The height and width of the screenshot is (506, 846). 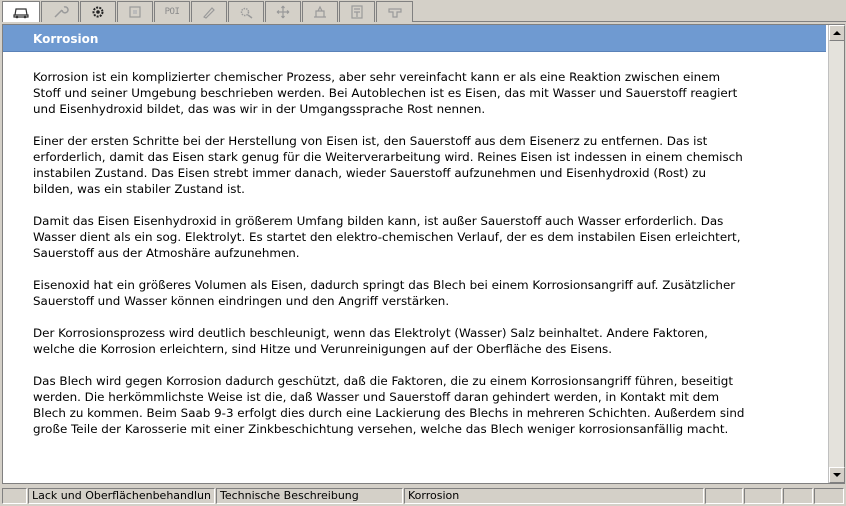 I want to click on section-header: Korrosion, so click(x=414, y=38).